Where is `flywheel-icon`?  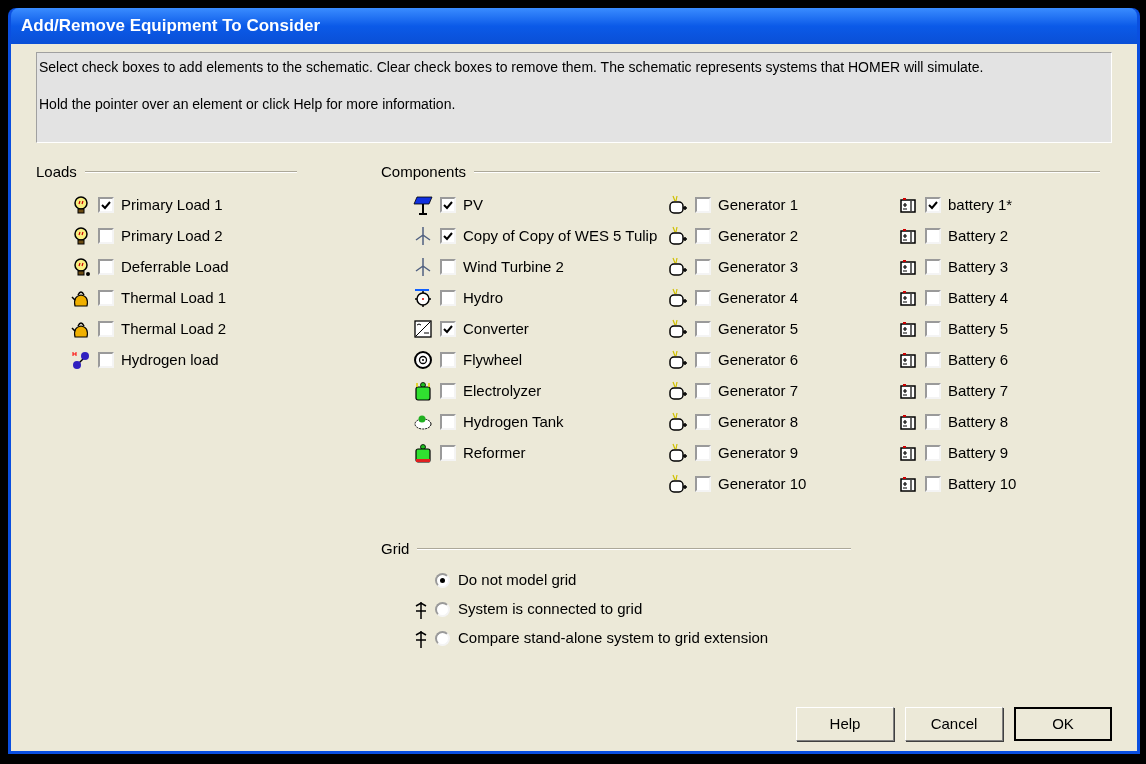
flywheel-icon is located at coordinates (423, 360).